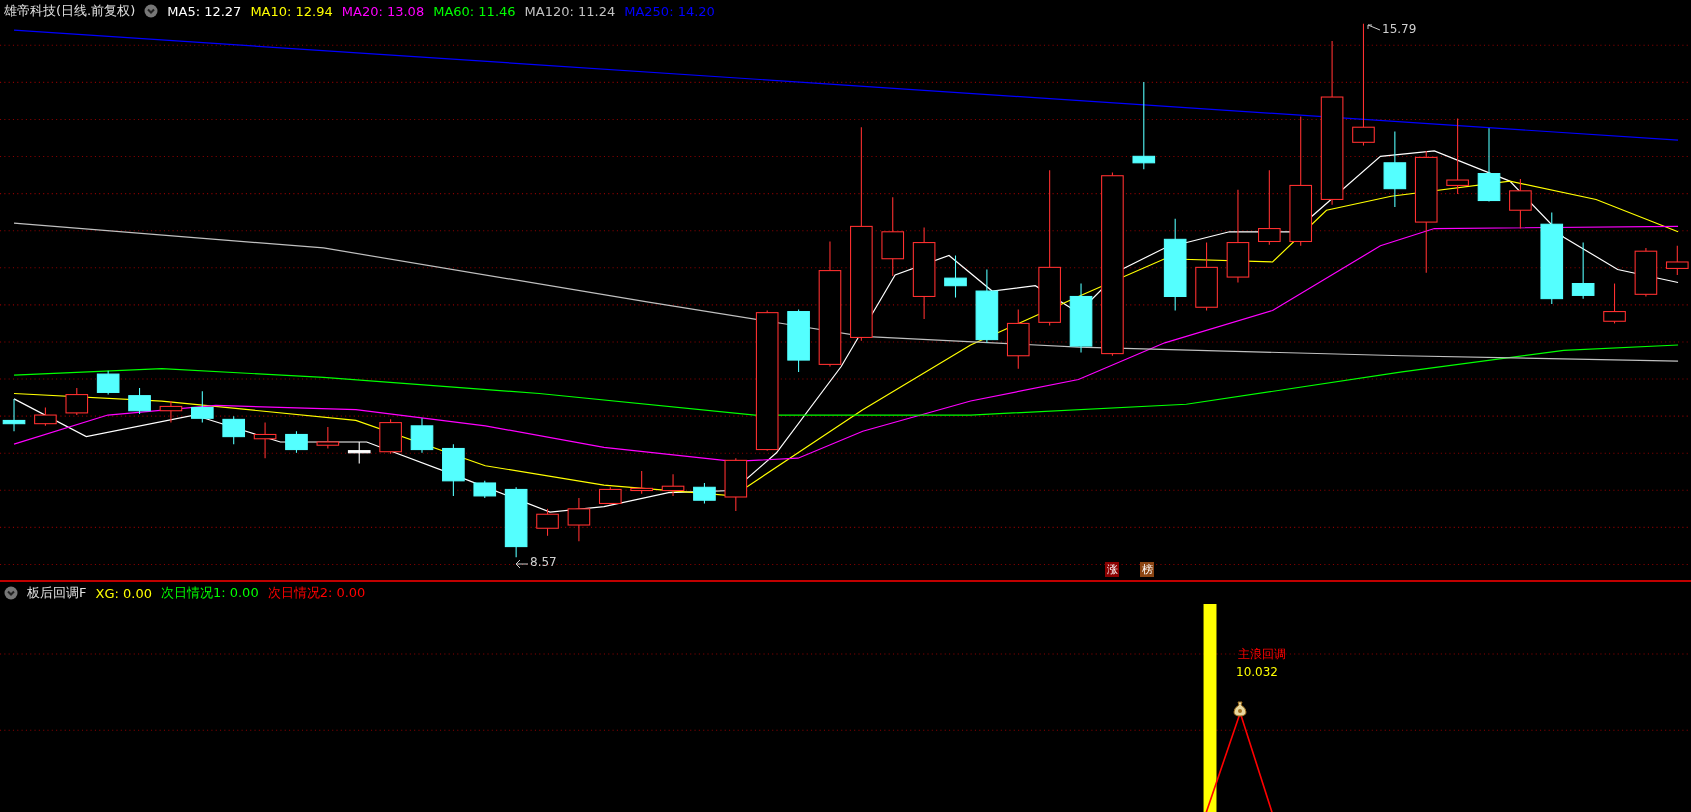 Image resolution: width=1691 pixels, height=812 pixels. I want to click on moving-average-value: MA5: 12.27, so click(204, 11).